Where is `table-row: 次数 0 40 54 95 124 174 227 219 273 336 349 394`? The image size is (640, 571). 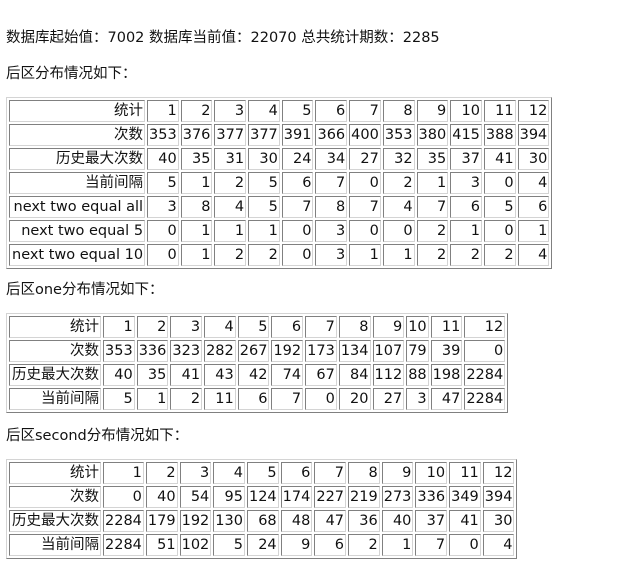 table-row: 次数 0 40 54 95 124 174 227 219 273 336 349 394 is located at coordinates (262, 497).